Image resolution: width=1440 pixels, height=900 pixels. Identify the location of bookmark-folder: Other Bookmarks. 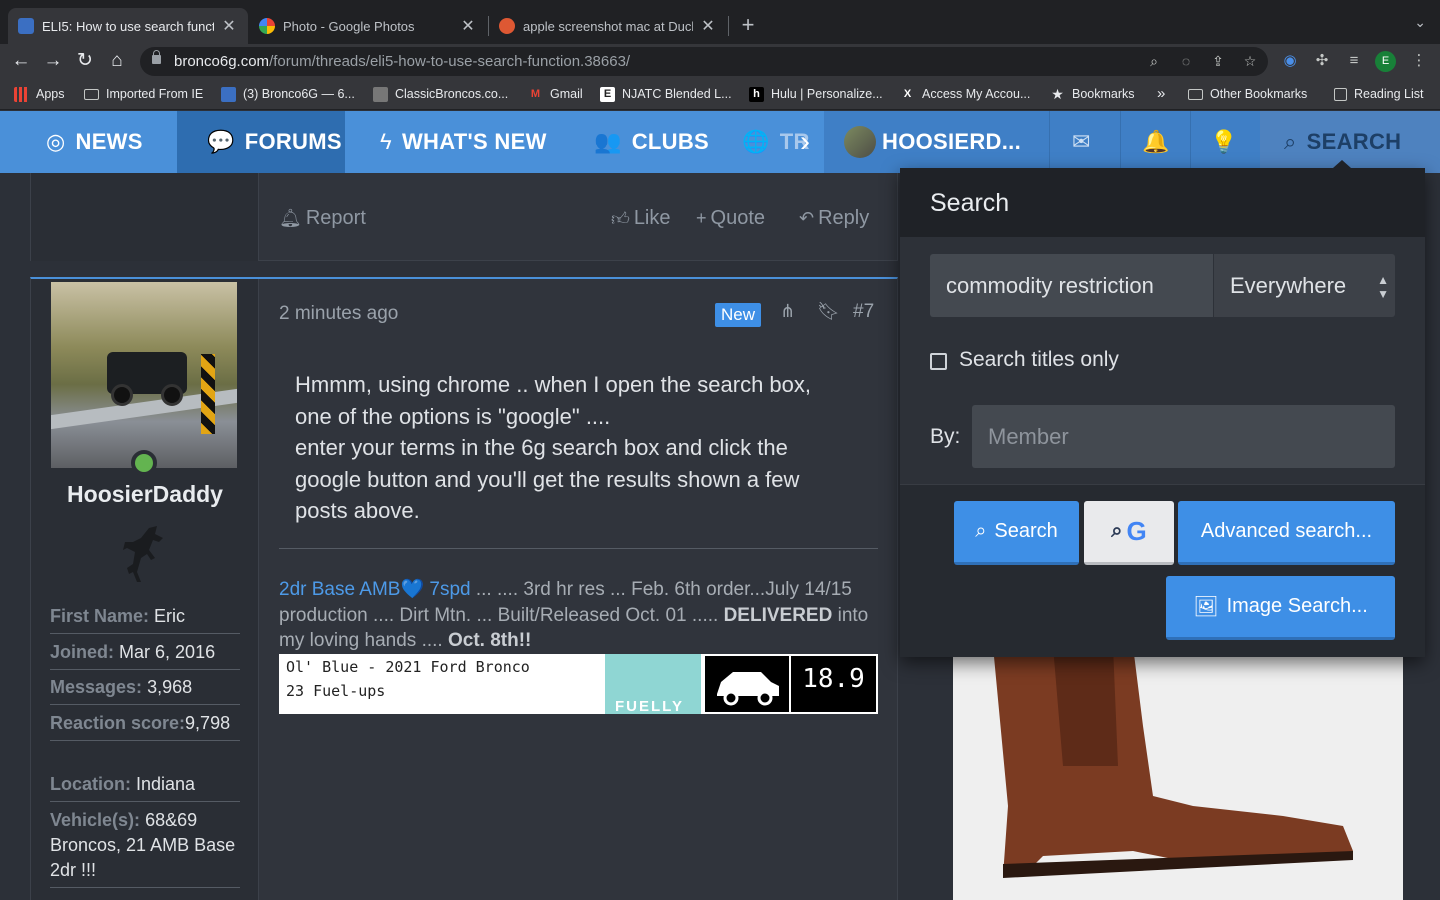
(1247, 94).